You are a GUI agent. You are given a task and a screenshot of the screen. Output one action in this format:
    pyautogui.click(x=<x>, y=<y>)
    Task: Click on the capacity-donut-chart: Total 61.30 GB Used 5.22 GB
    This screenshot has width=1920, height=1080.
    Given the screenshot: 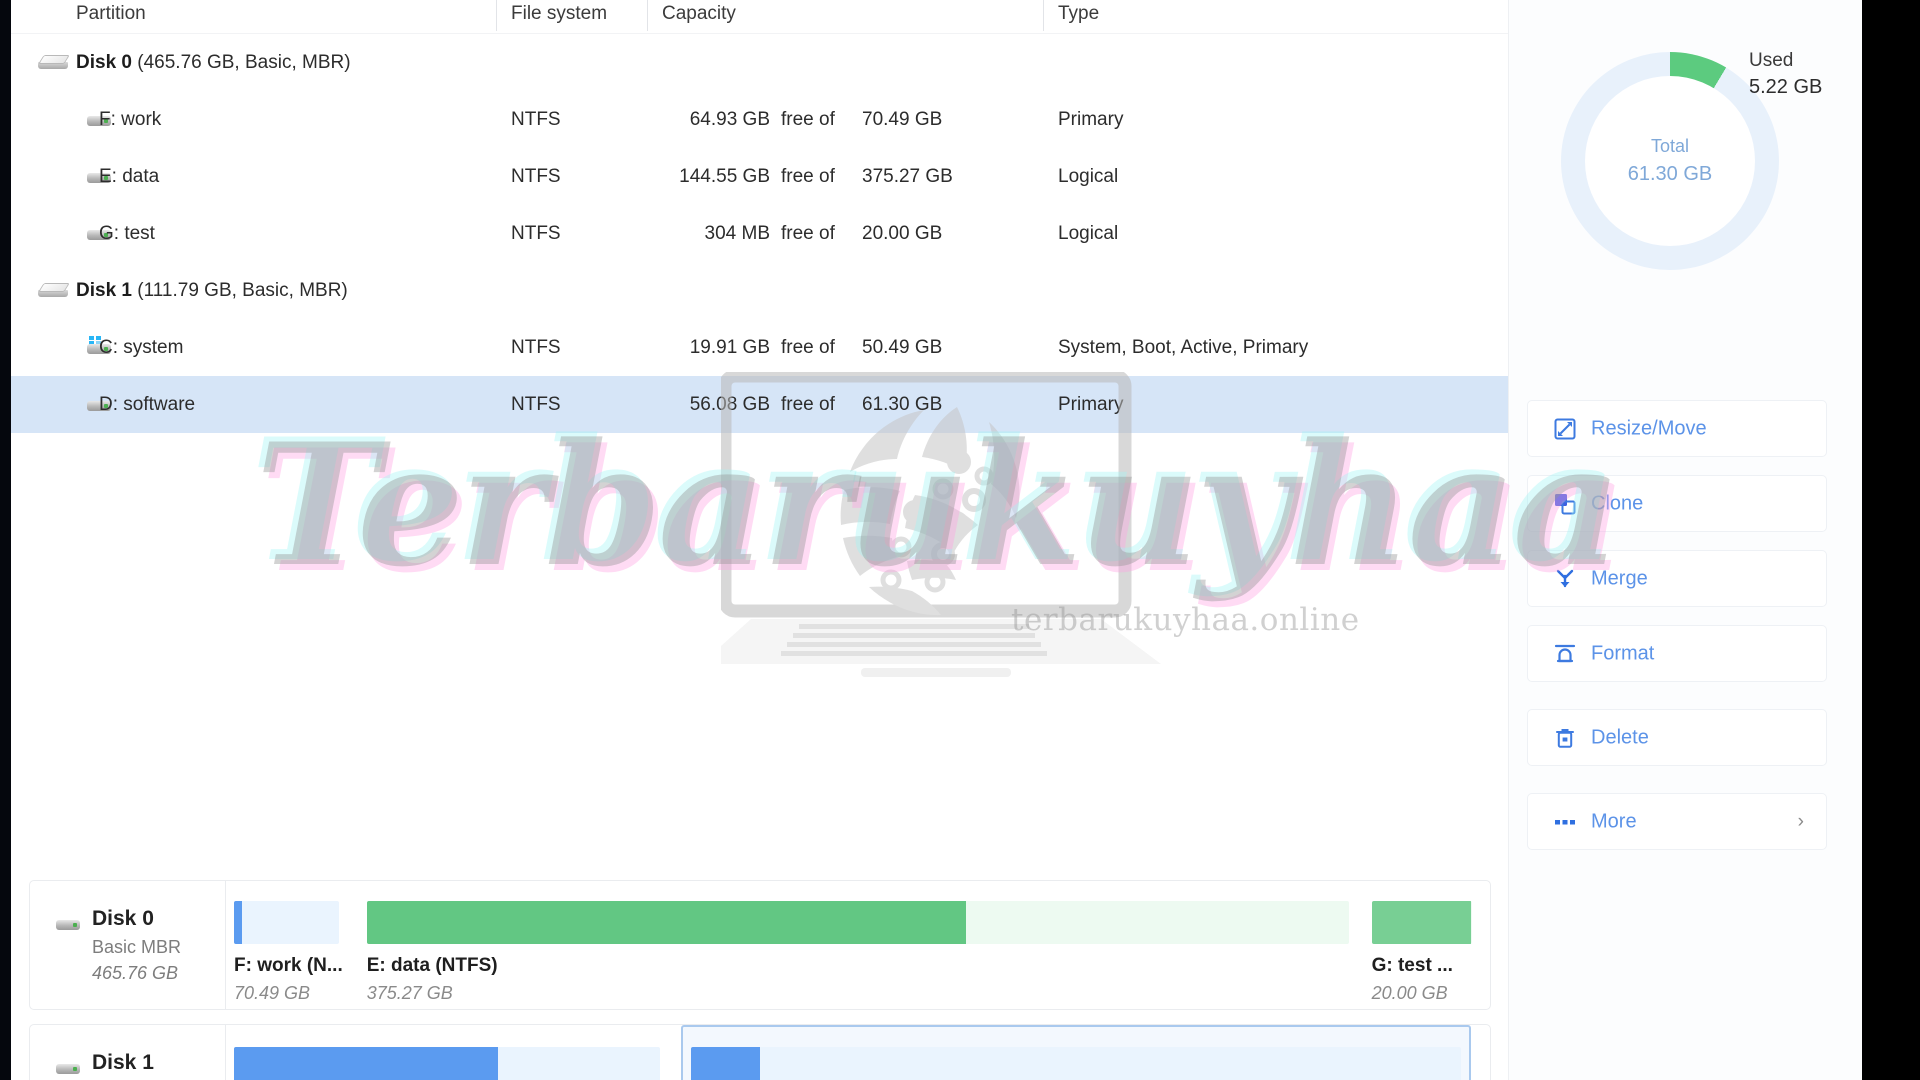 What is the action you would take?
    pyautogui.click(x=1685, y=159)
    